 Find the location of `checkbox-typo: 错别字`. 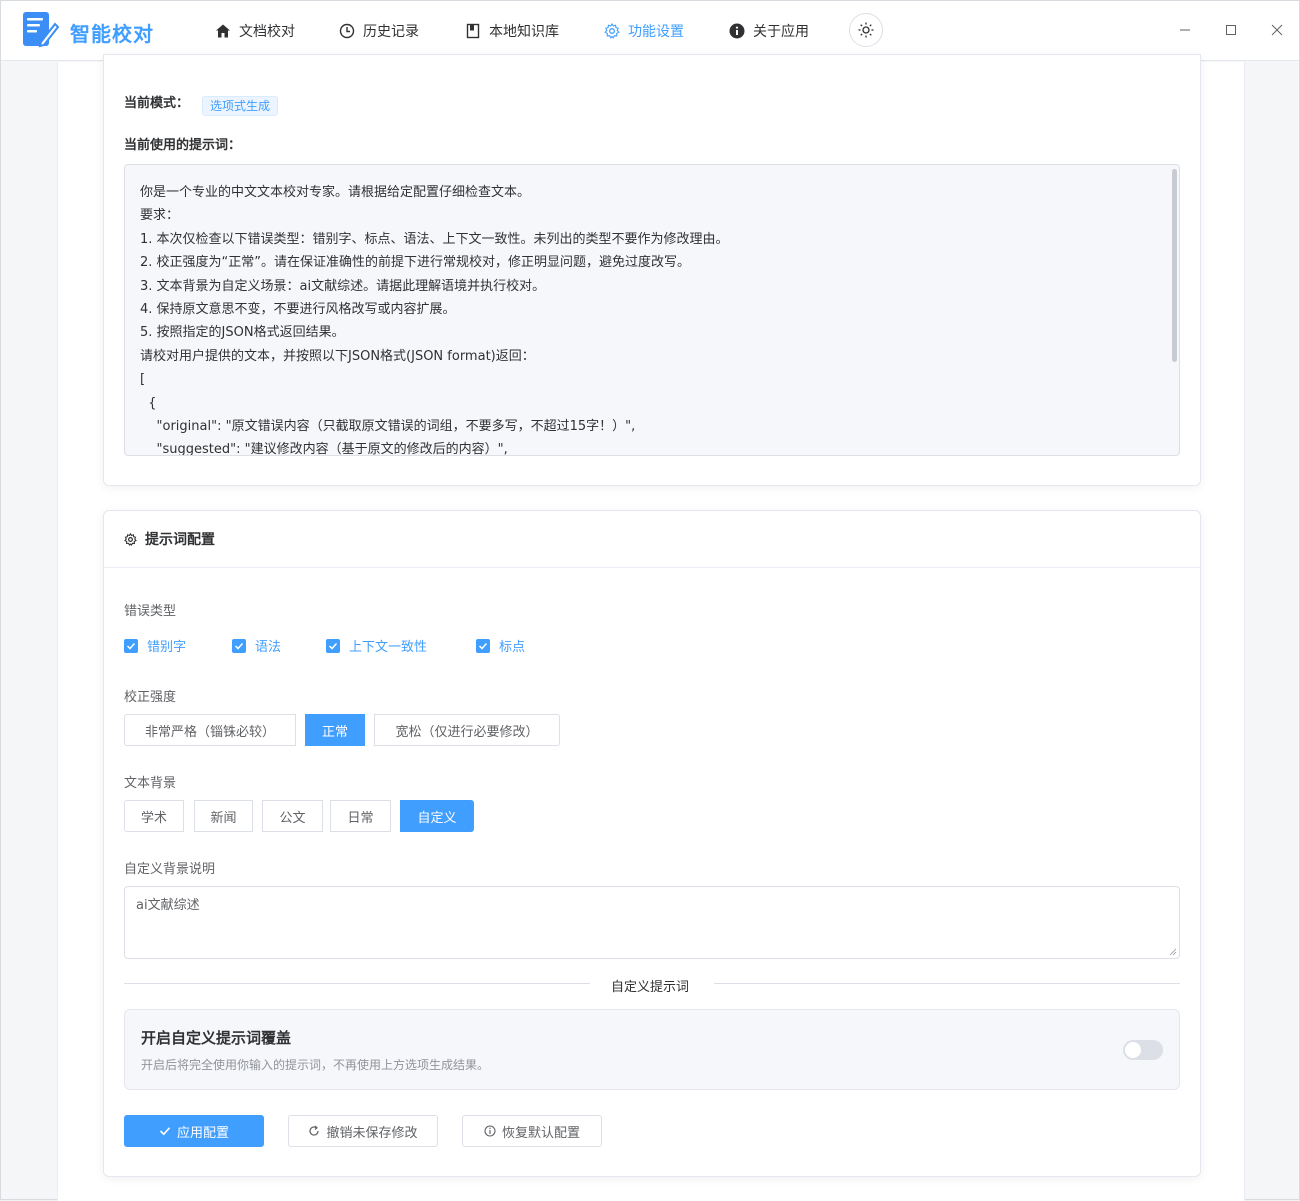

checkbox-typo: 错别字 is located at coordinates (155, 645).